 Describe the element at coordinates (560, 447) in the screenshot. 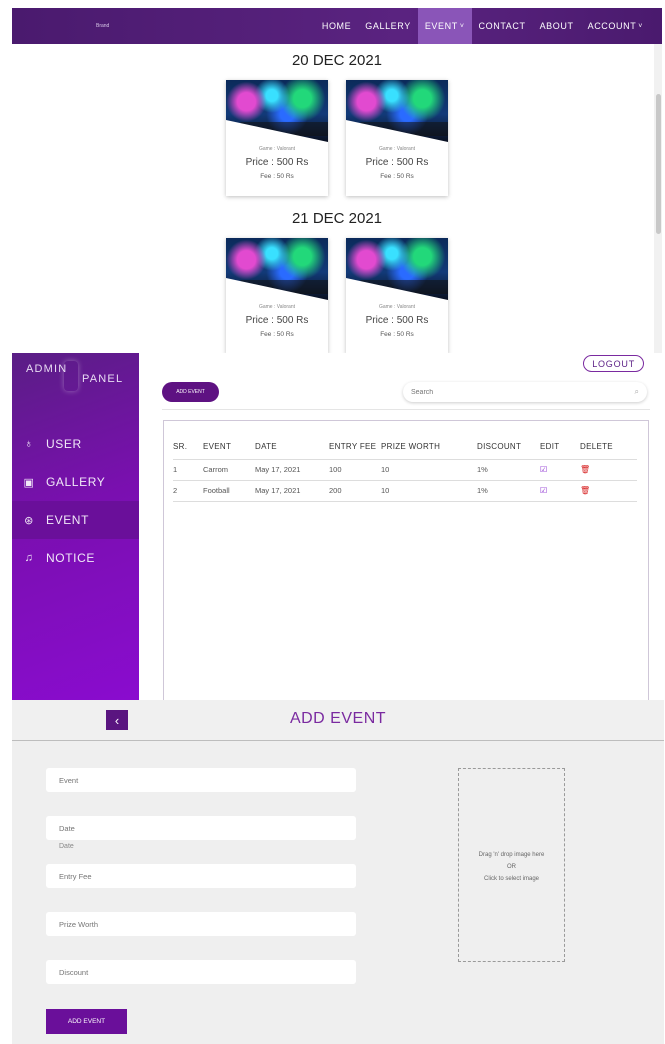

I see `column-header: EDIT` at that location.